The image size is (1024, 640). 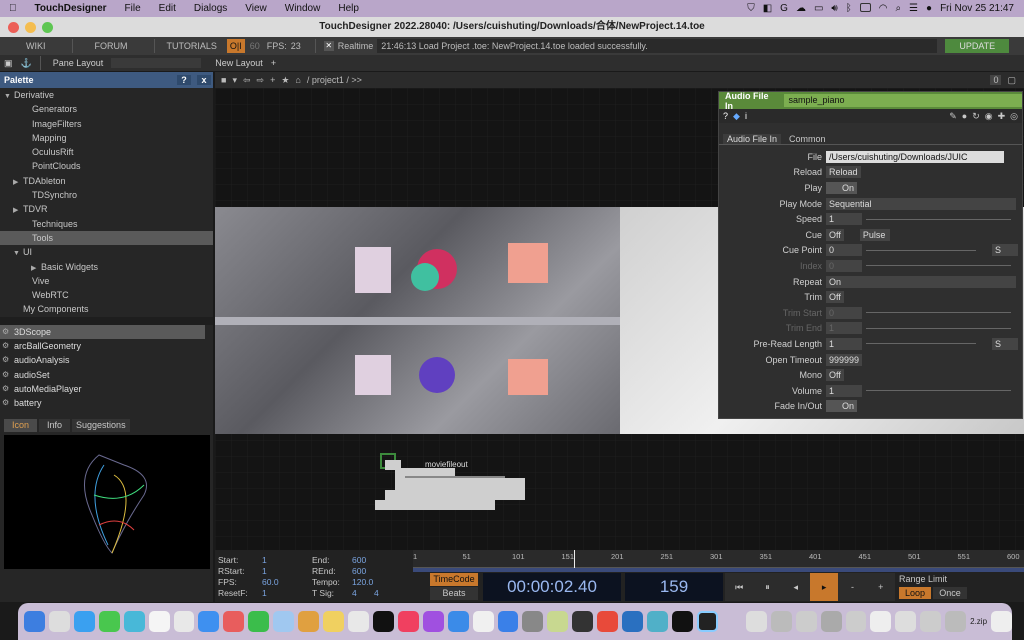 I want to click on param-value: 1, so click(x=844, y=343).